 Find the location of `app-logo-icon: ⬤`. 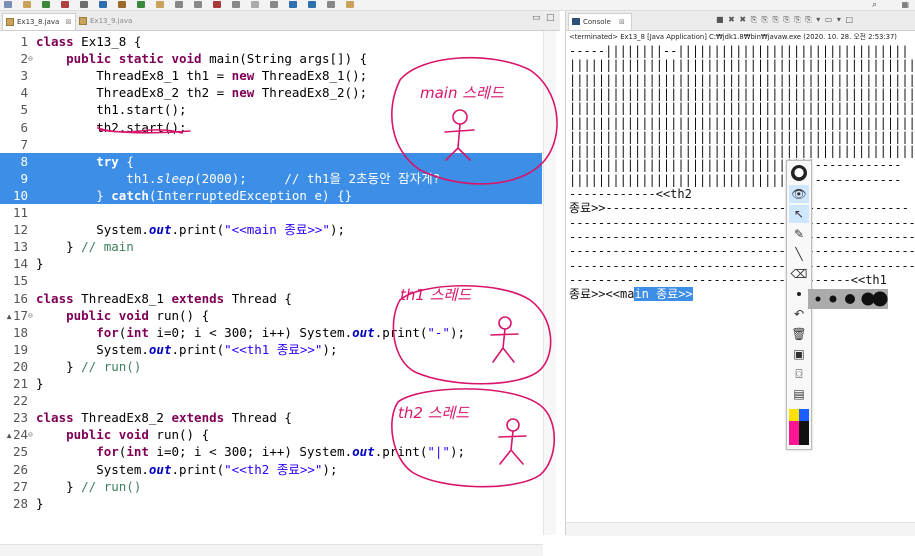

app-logo-icon: ⬤ is located at coordinates (799, 173).